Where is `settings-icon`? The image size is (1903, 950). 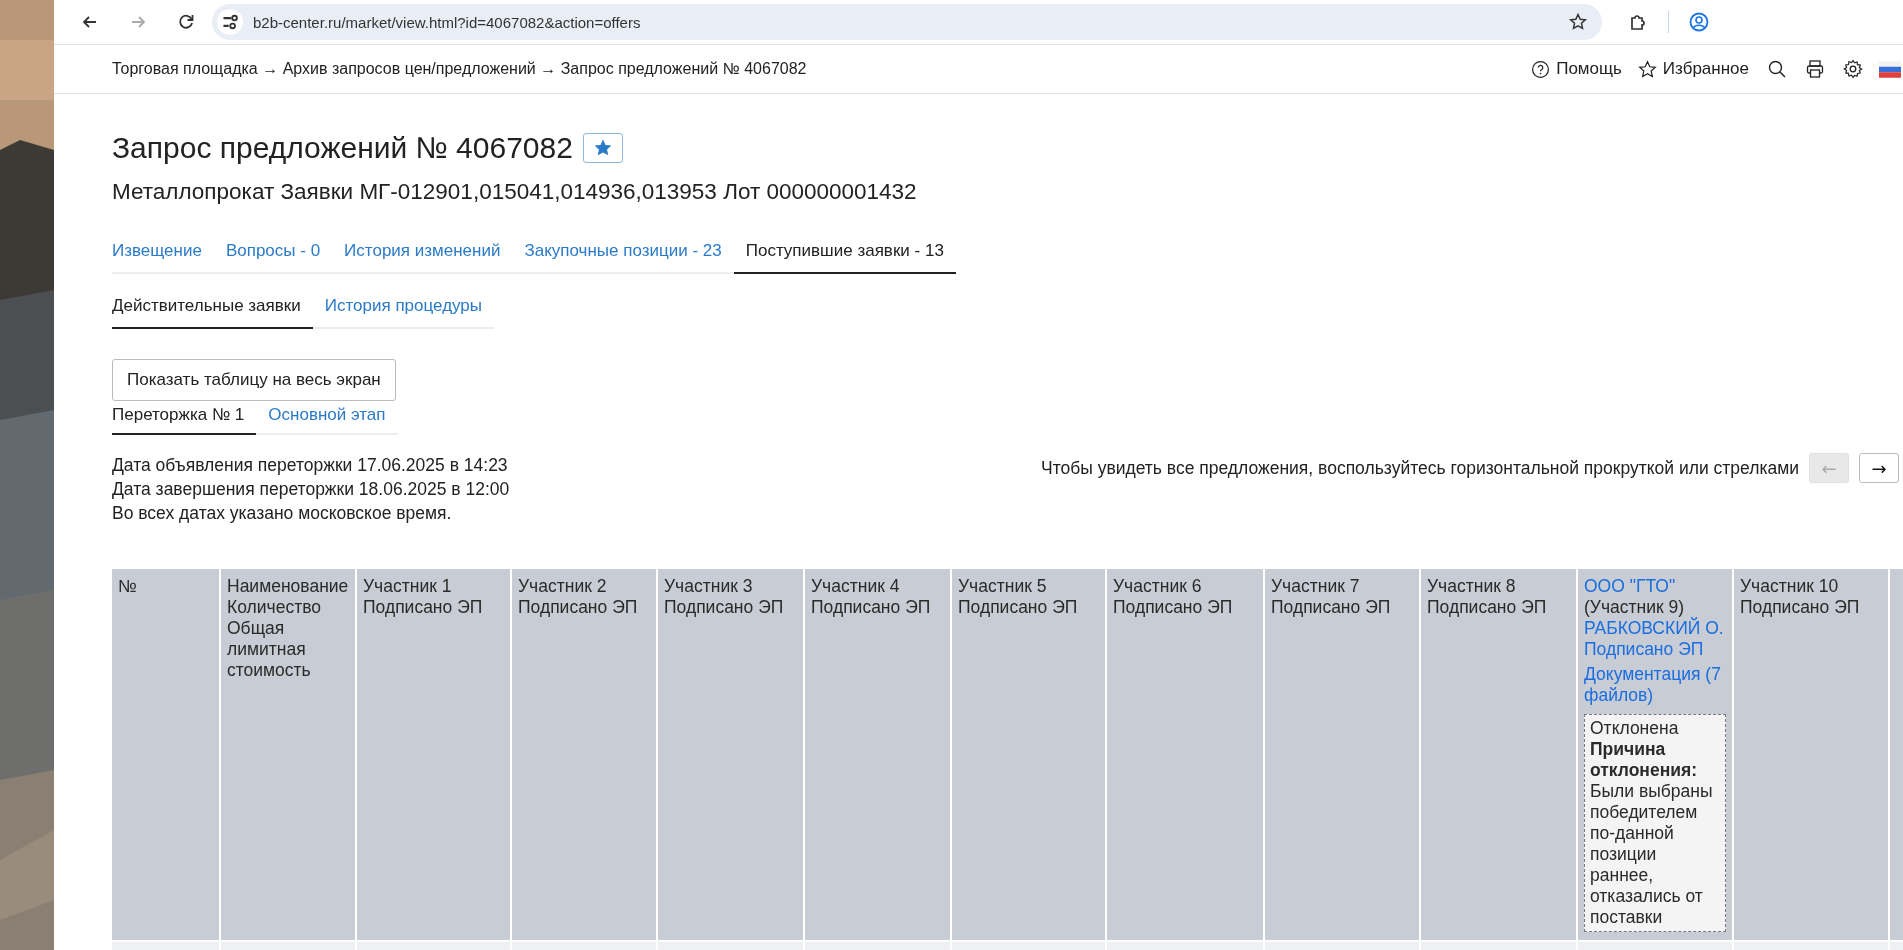
settings-icon is located at coordinates (1853, 69).